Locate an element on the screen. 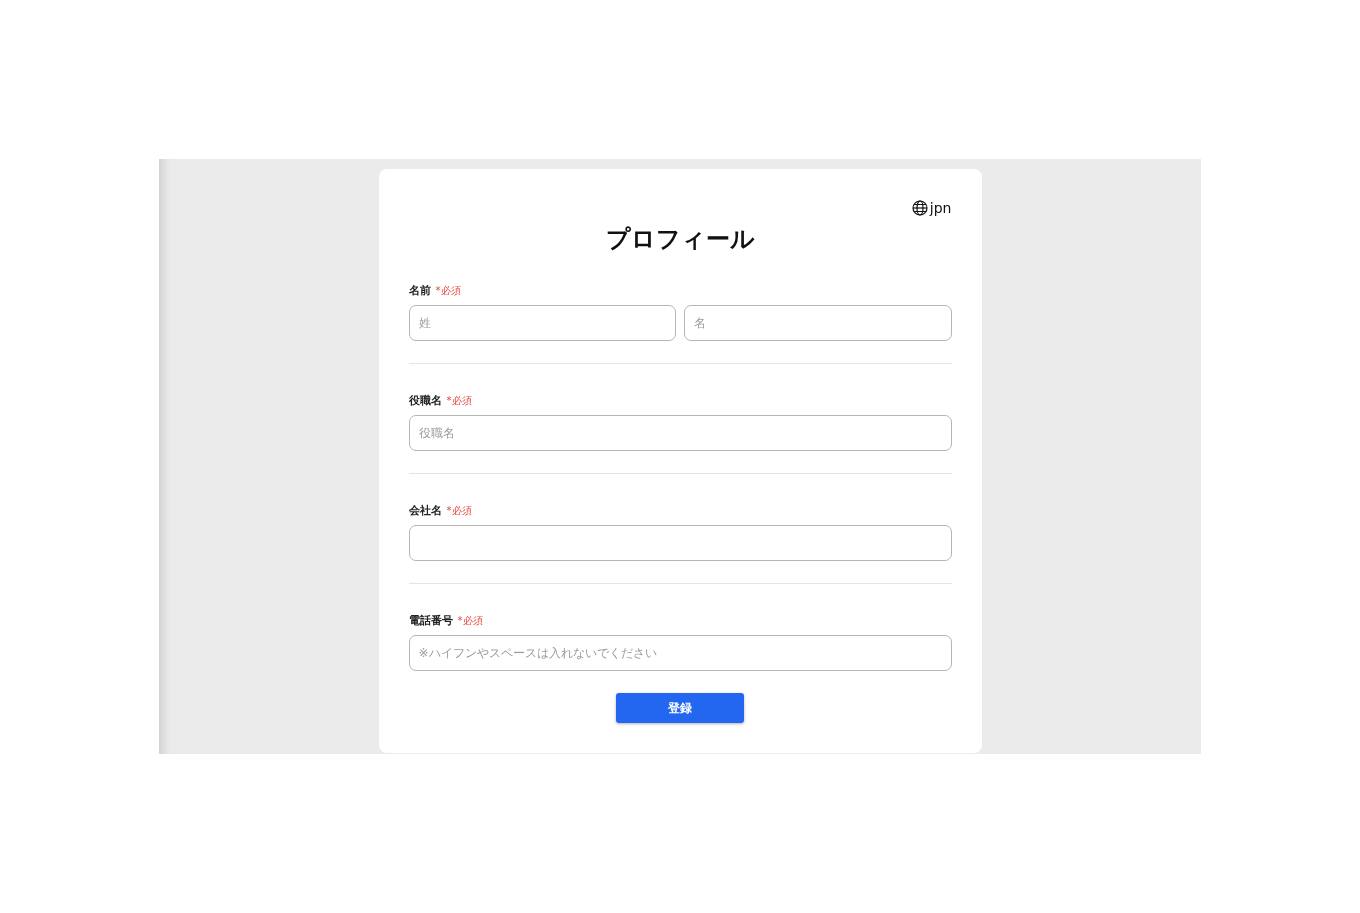 The image size is (1360, 913). input-field is located at coordinates (680, 543).